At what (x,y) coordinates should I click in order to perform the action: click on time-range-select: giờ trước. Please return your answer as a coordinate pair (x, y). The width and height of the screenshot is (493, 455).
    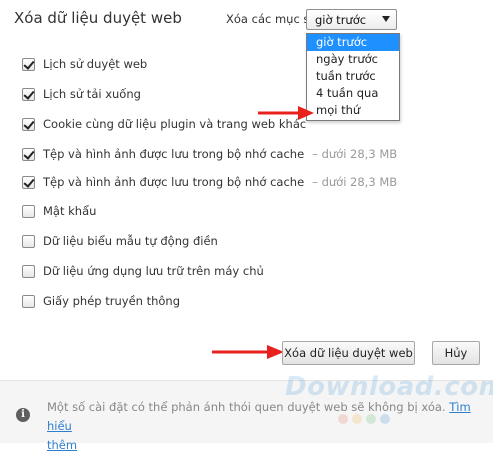
    Looking at the image, I should click on (351, 19).